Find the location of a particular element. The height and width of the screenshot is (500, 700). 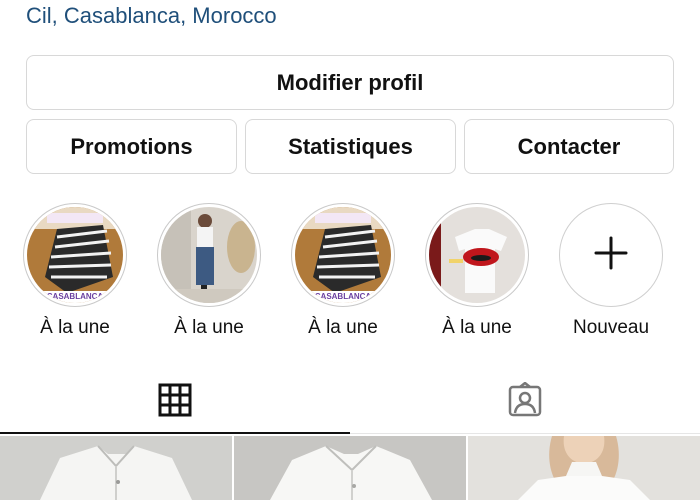

grid-icon is located at coordinates (175, 402).